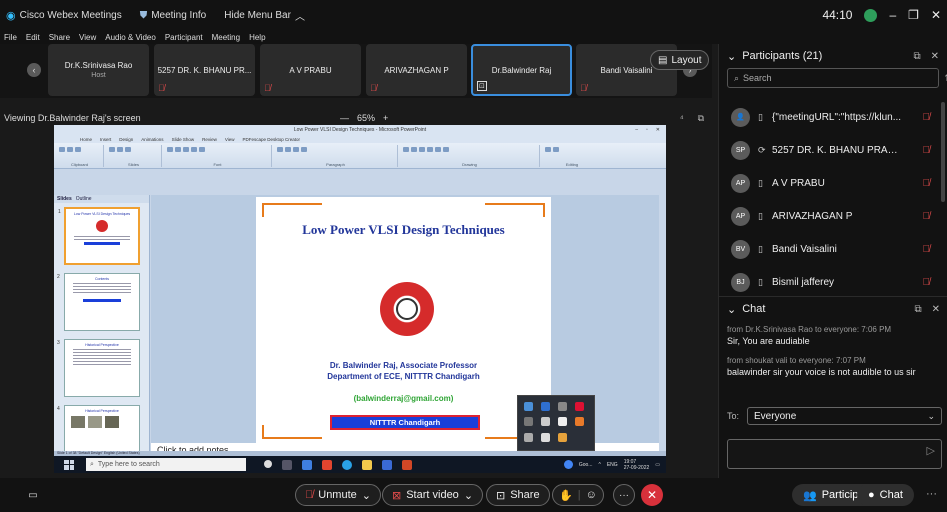 The image size is (947, 512). I want to click on app-icon, so click(387, 464).